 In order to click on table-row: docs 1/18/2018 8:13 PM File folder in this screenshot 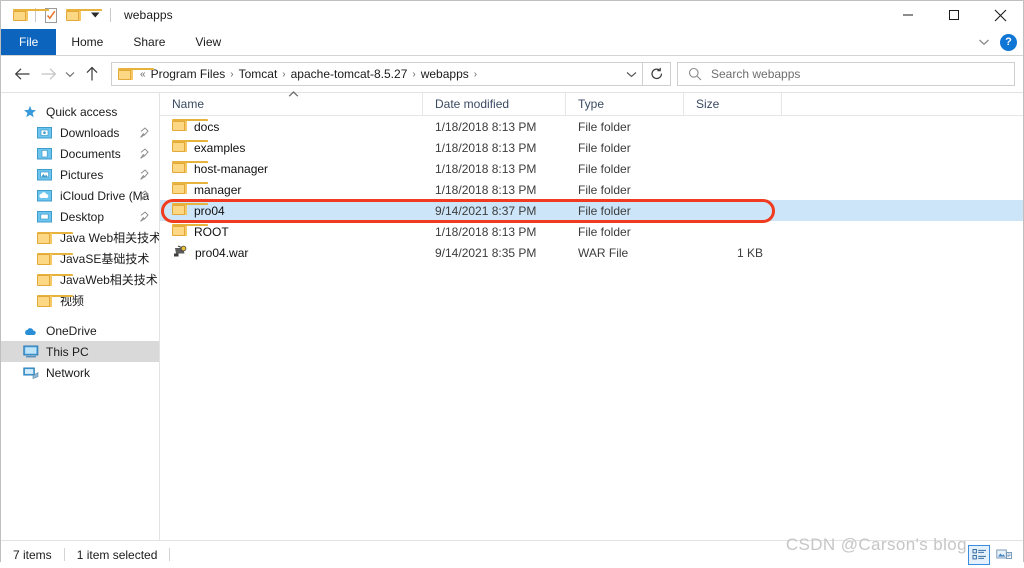, I will do `click(591, 126)`.